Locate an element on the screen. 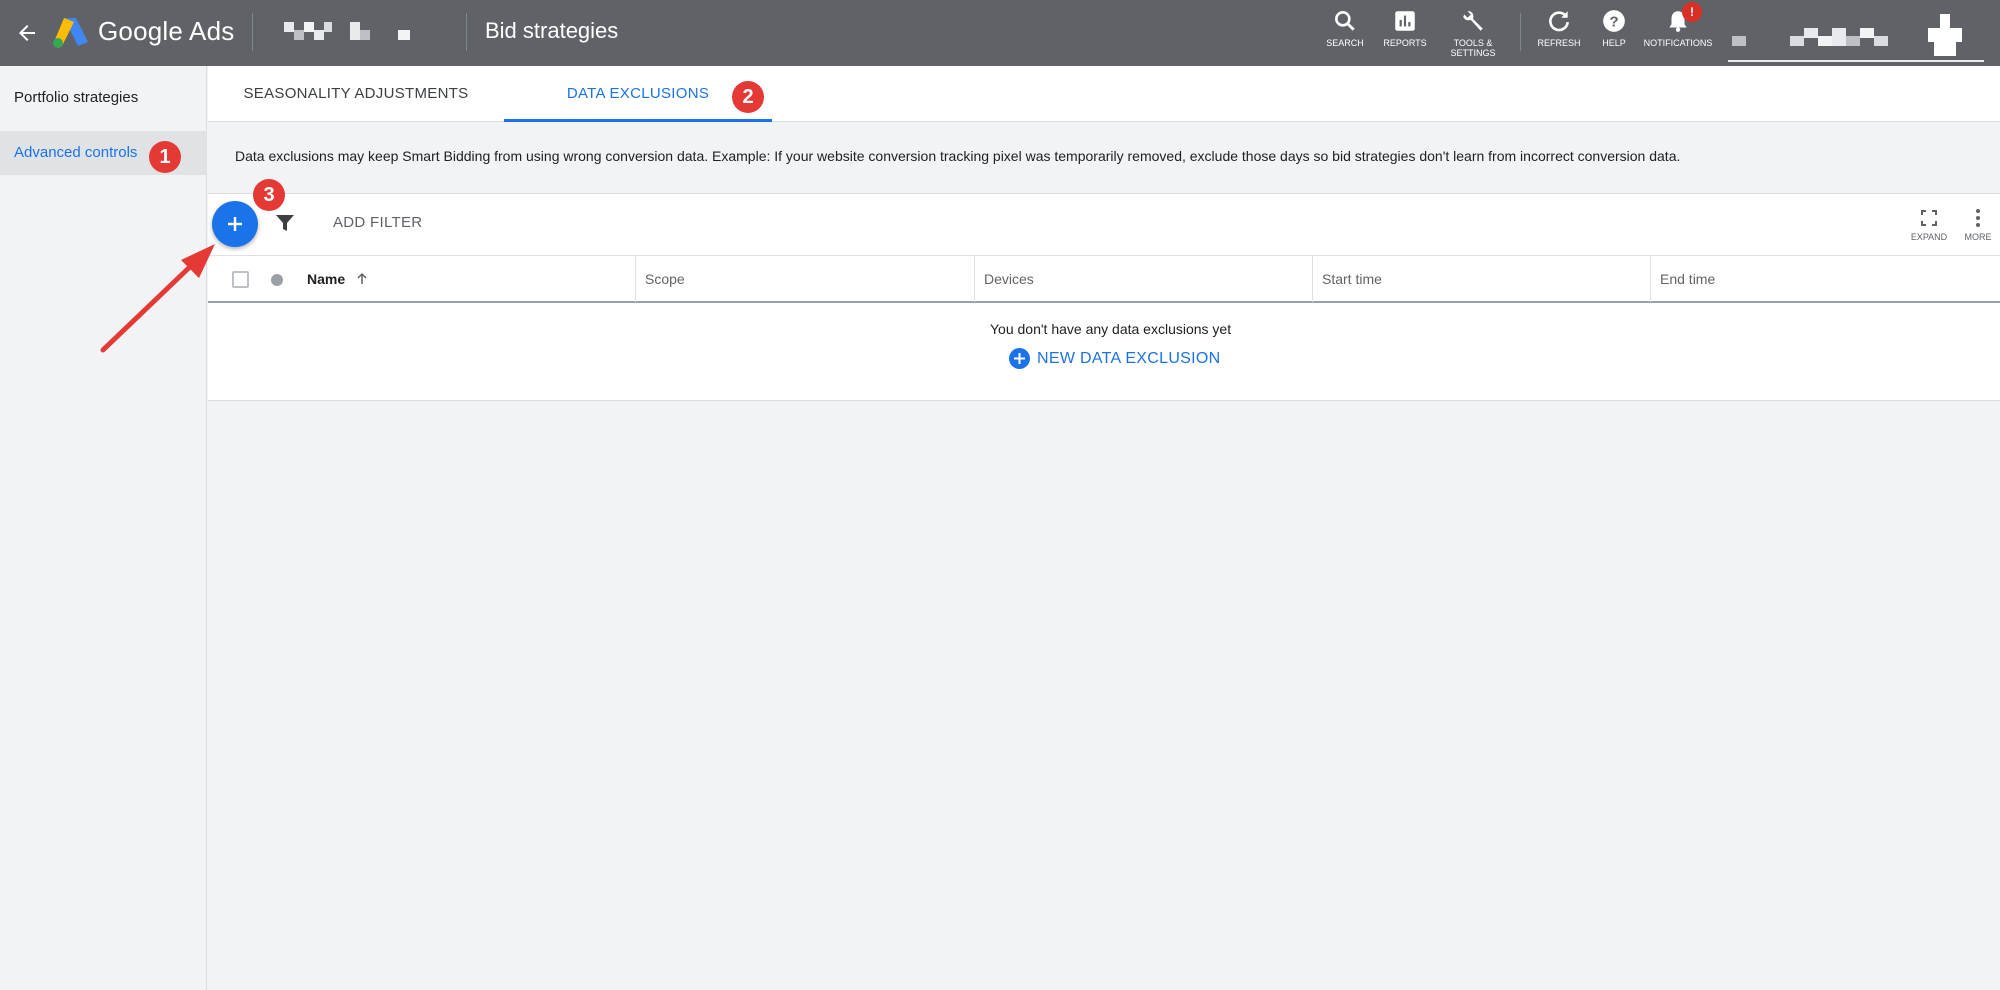  help-button: ? HELP is located at coordinates (1614, 28).